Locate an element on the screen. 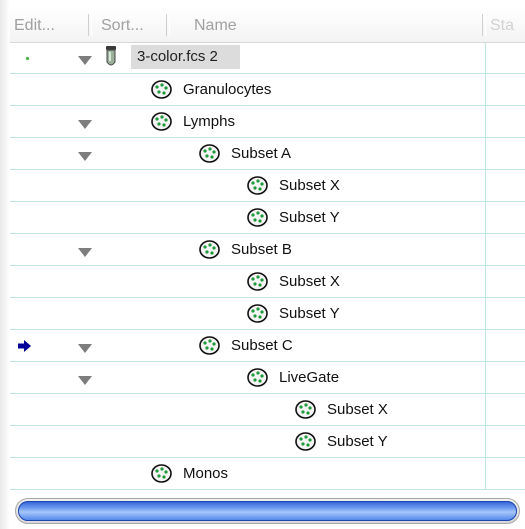  tree-row-gate: Granulocytes is located at coordinates (267, 90).